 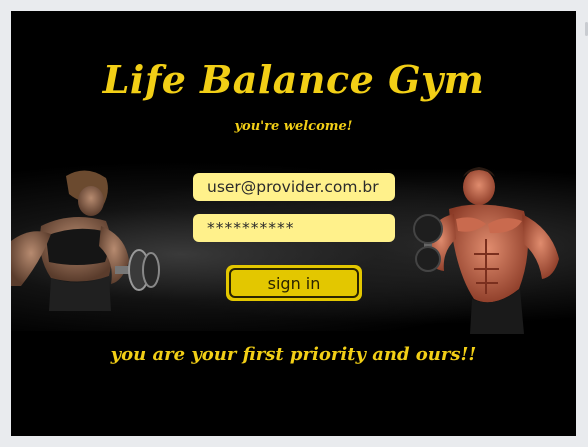 What do you see at coordinates (294, 228) in the screenshot?
I see `password-field` at bounding box center [294, 228].